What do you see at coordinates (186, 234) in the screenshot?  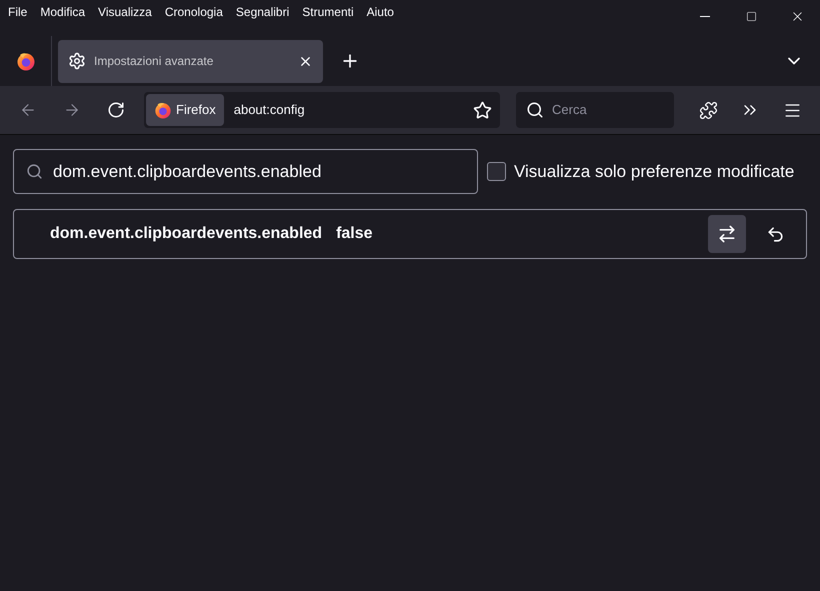 I see `preference-name: dom.event.clipboardevents.enabled` at bounding box center [186, 234].